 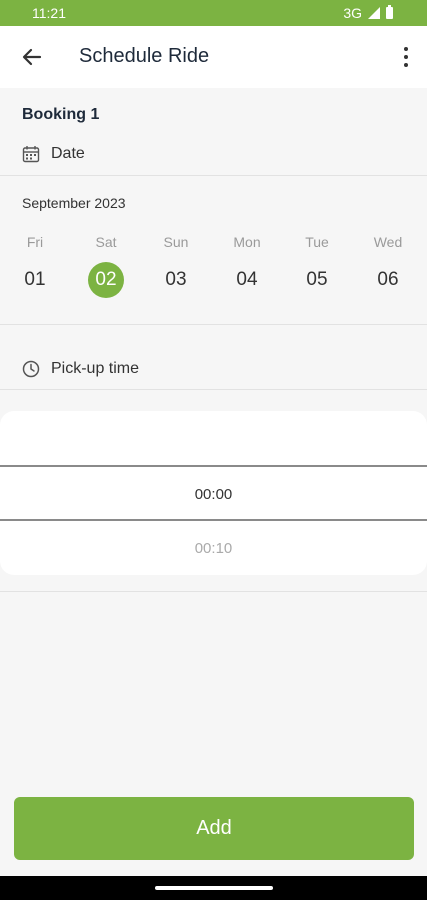 What do you see at coordinates (317, 265) in the screenshot?
I see `day-option-tue: Tue 05` at bounding box center [317, 265].